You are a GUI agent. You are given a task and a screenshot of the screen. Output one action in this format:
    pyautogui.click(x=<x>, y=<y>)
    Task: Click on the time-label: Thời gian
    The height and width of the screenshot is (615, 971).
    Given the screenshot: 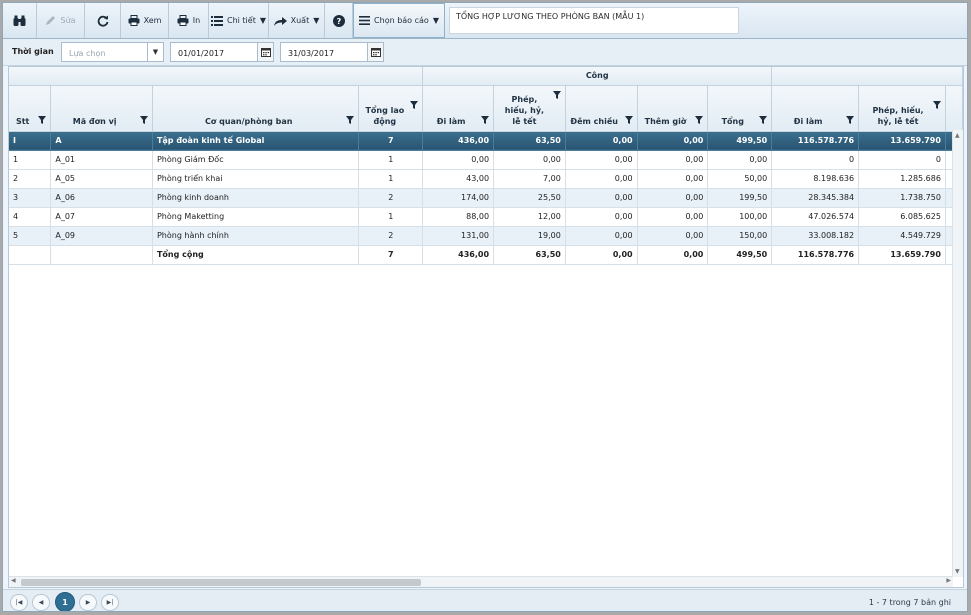 What is the action you would take?
    pyautogui.click(x=33, y=51)
    